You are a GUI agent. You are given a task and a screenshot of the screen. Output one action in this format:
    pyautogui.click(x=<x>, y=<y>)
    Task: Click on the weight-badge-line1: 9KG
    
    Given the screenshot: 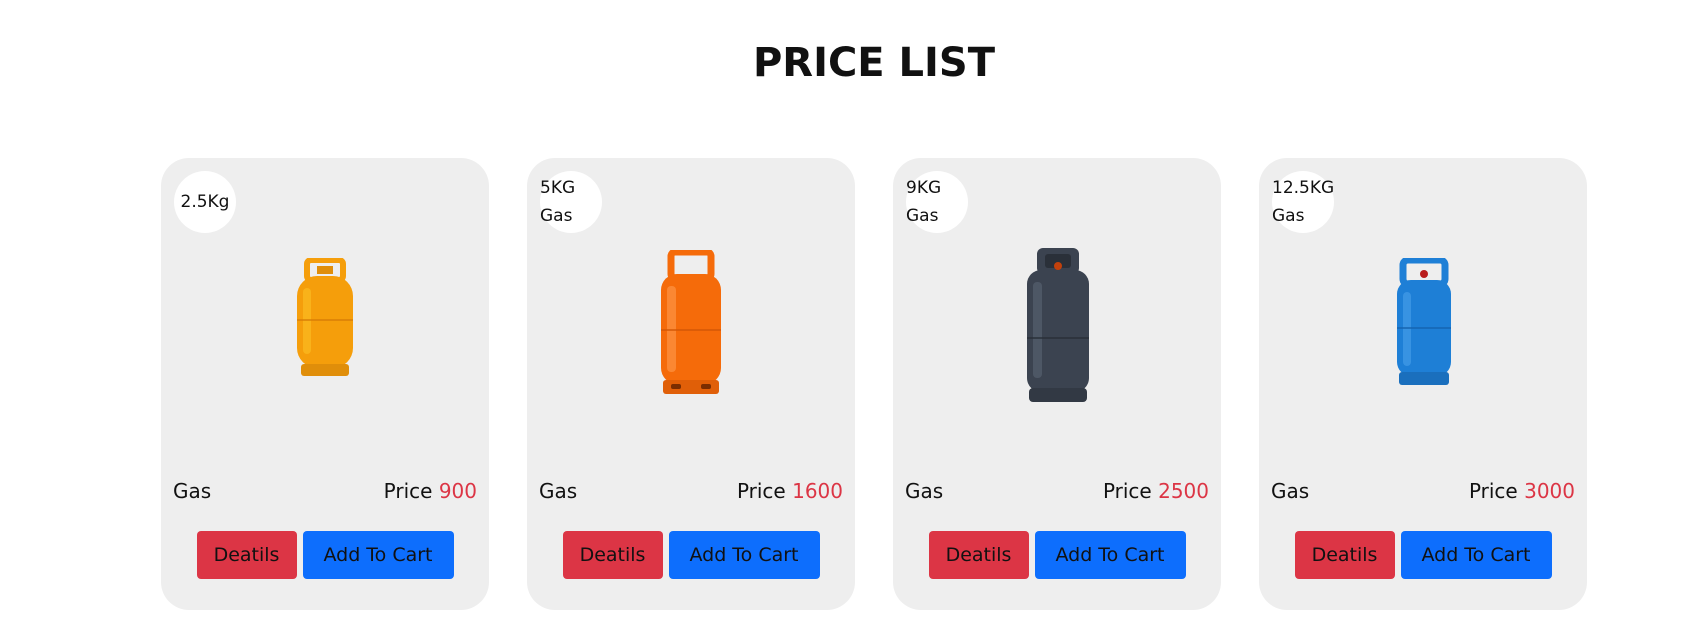 What is the action you would take?
    pyautogui.click(x=924, y=188)
    